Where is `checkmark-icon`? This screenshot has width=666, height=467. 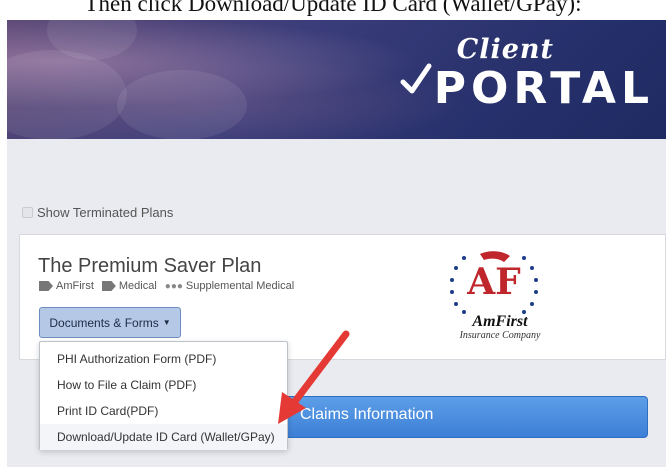 checkmark-icon is located at coordinates (416, 78).